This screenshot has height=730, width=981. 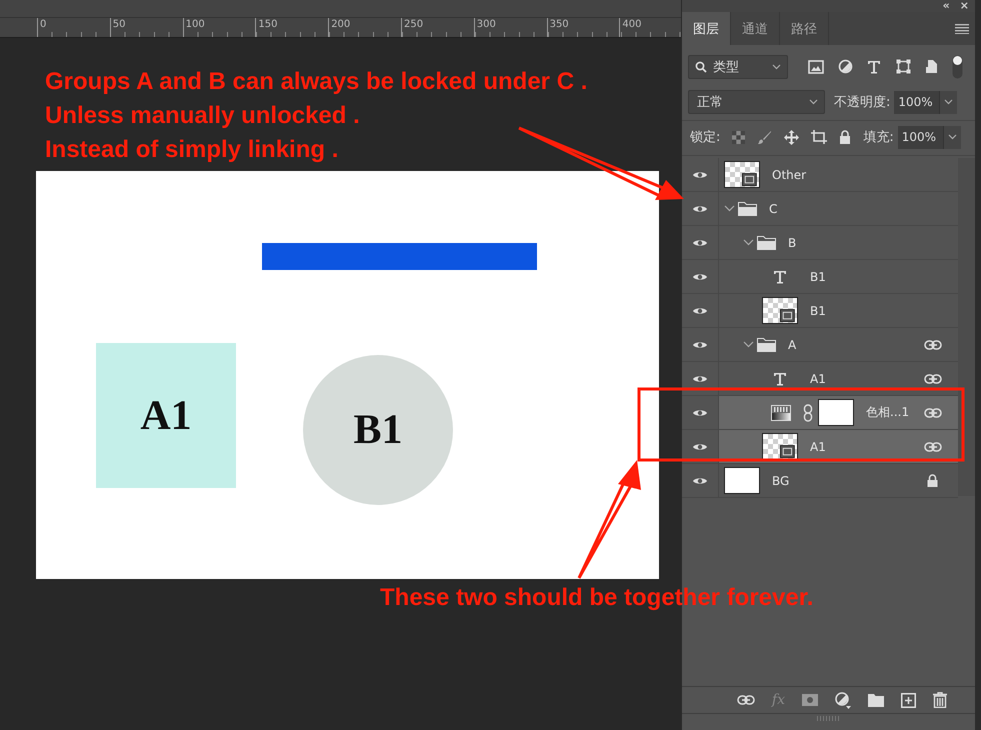 I want to click on annotation-text: Instead of simply linking ., so click(x=192, y=150).